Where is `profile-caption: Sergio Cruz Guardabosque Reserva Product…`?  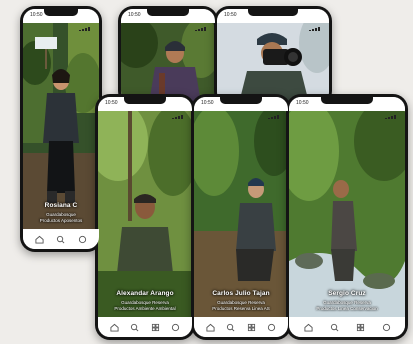
profile-caption: Sergio Cruz Guardabosque Reserva Product… is located at coordinates (347, 296).